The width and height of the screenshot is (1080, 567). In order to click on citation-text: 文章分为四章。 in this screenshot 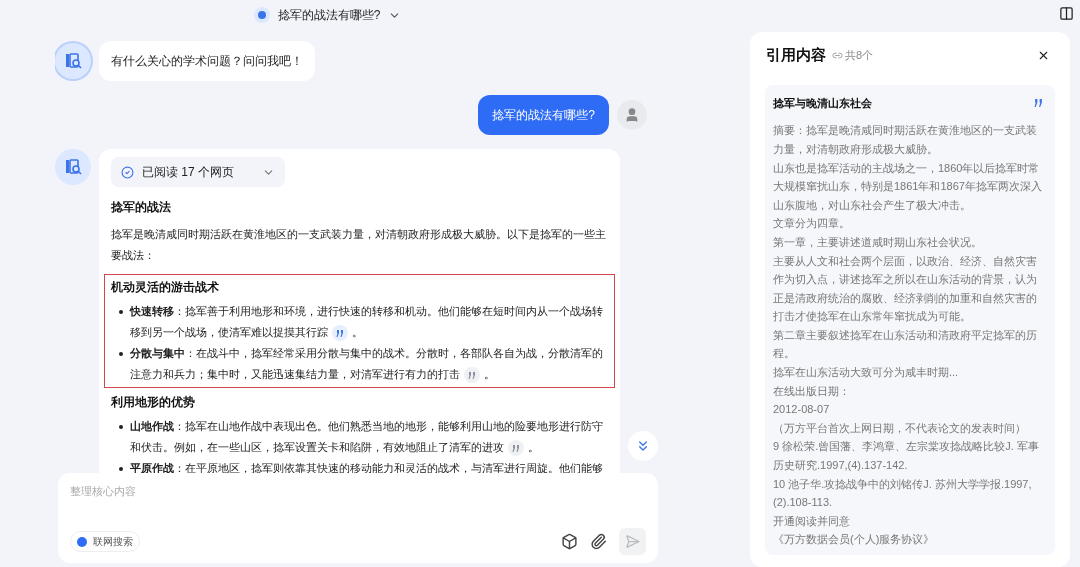, I will do `click(812, 224)`.